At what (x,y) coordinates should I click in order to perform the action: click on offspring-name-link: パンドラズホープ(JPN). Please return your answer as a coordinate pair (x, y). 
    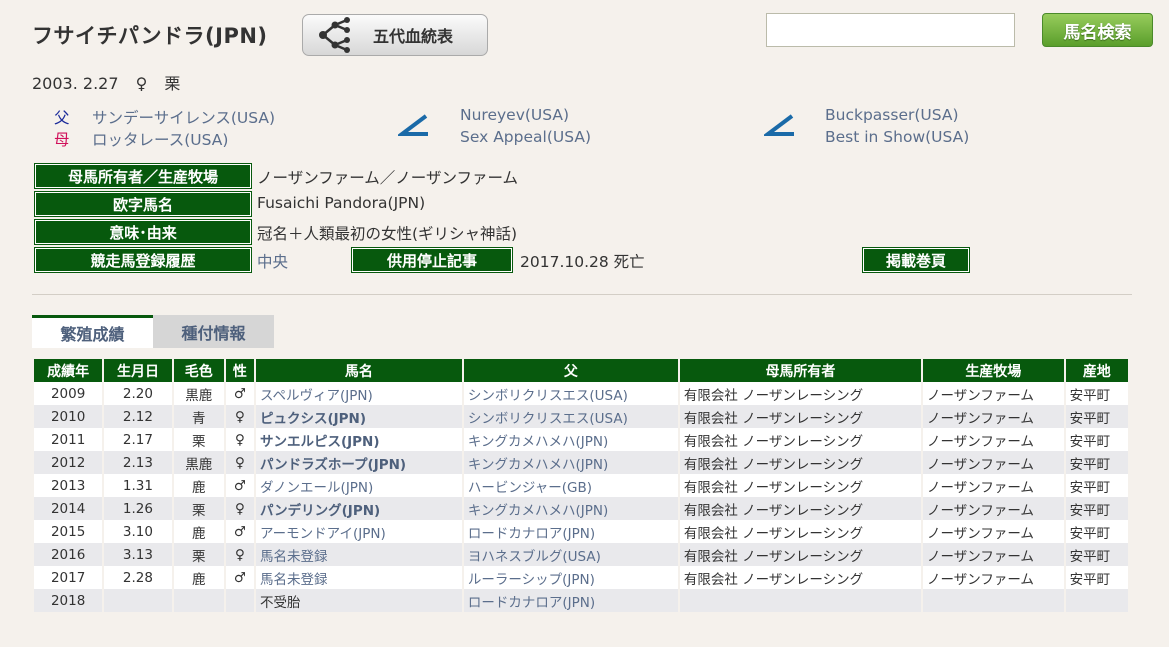
    Looking at the image, I should click on (358, 462).